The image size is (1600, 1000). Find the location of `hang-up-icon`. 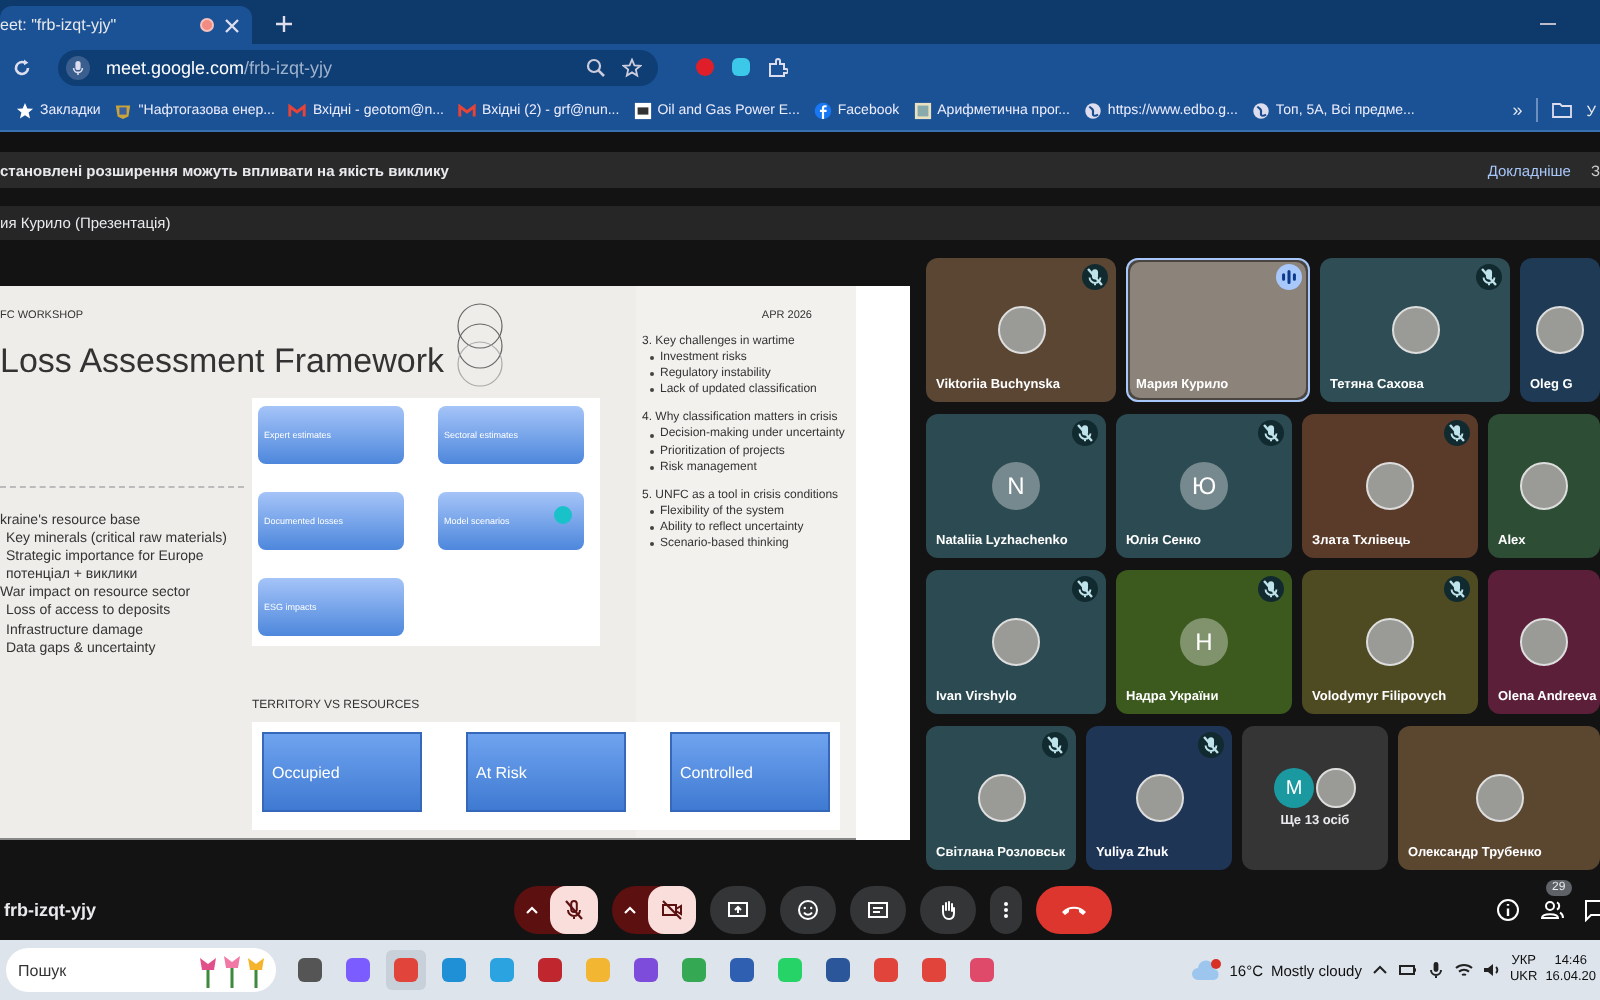

hang-up-icon is located at coordinates (1074, 910).